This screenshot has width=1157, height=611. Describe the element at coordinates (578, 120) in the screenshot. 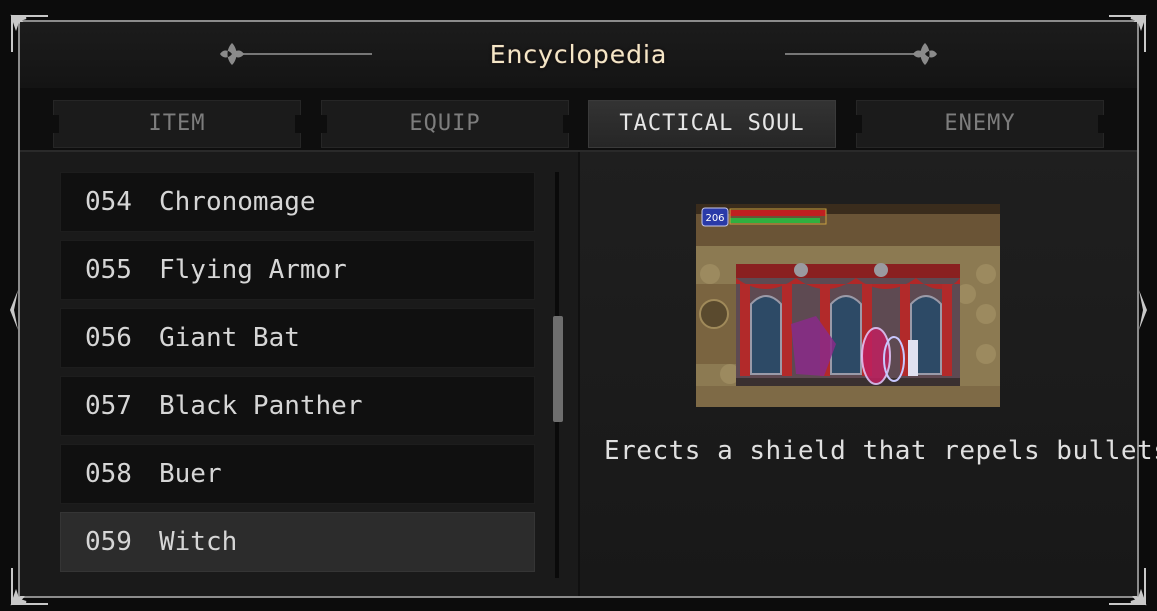

I see `tab-bar: ITEM EQUIP TACTICAL SOUL ENEMY` at that location.